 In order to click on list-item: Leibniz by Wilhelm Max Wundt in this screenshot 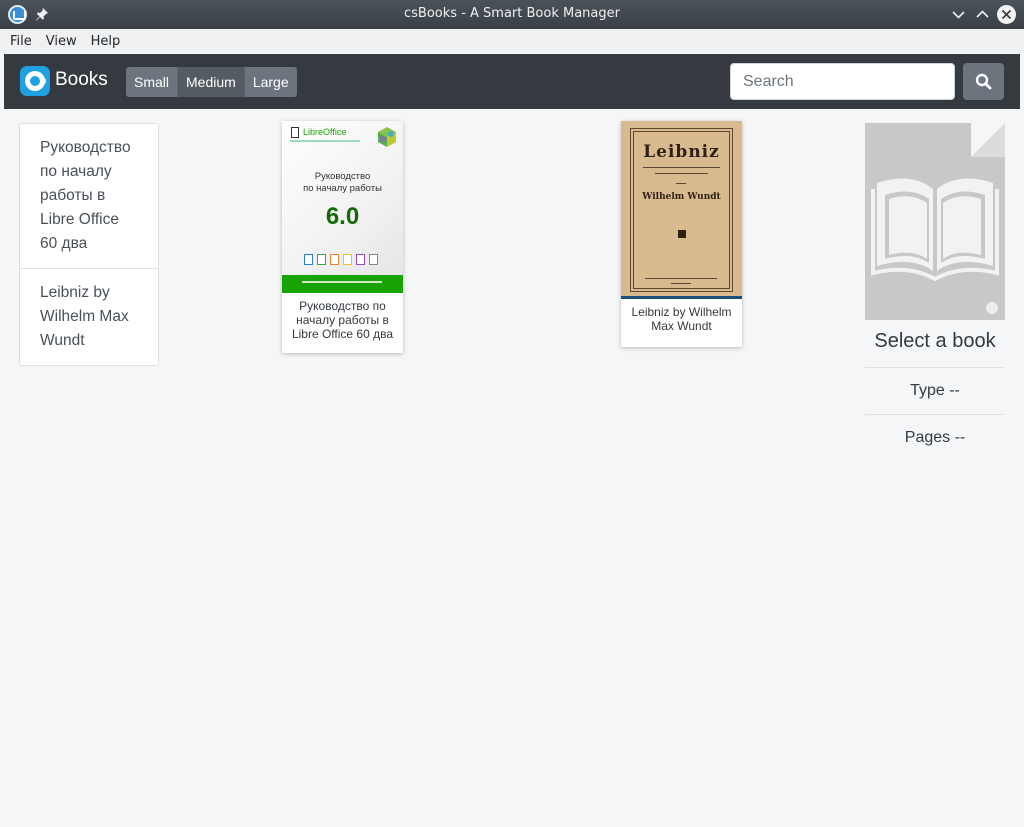, I will do `click(89, 316)`.